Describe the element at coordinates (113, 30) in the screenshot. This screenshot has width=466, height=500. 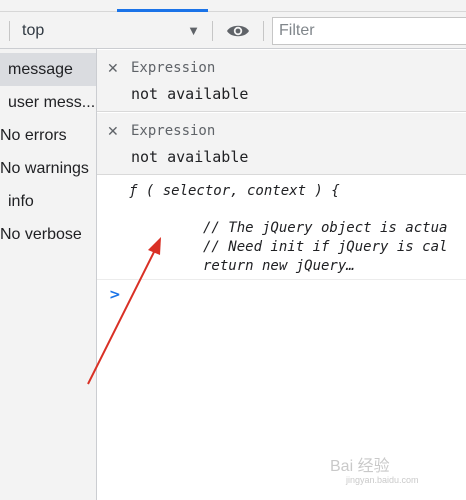
I see `context-selector: top ▼` at that location.